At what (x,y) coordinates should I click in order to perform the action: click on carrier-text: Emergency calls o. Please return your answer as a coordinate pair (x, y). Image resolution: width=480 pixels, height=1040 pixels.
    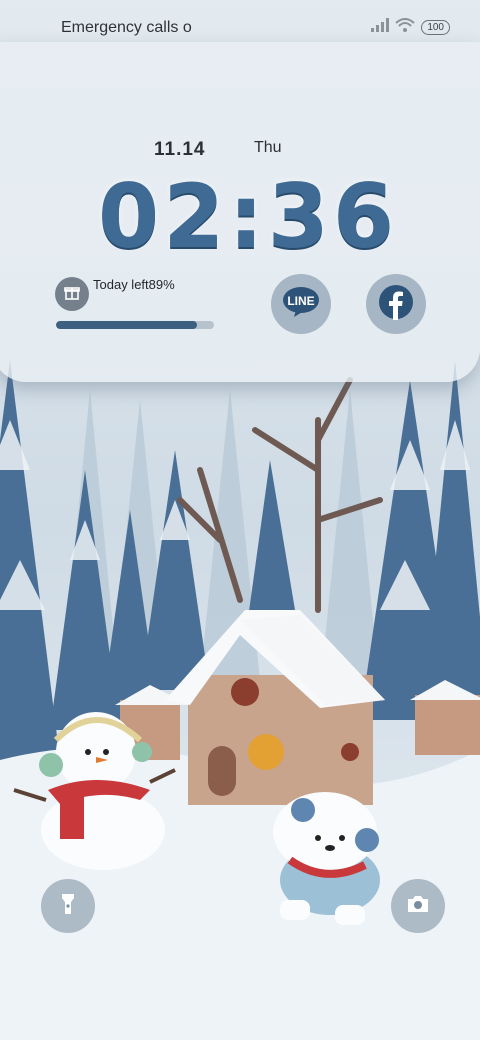
    Looking at the image, I should click on (126, 27).